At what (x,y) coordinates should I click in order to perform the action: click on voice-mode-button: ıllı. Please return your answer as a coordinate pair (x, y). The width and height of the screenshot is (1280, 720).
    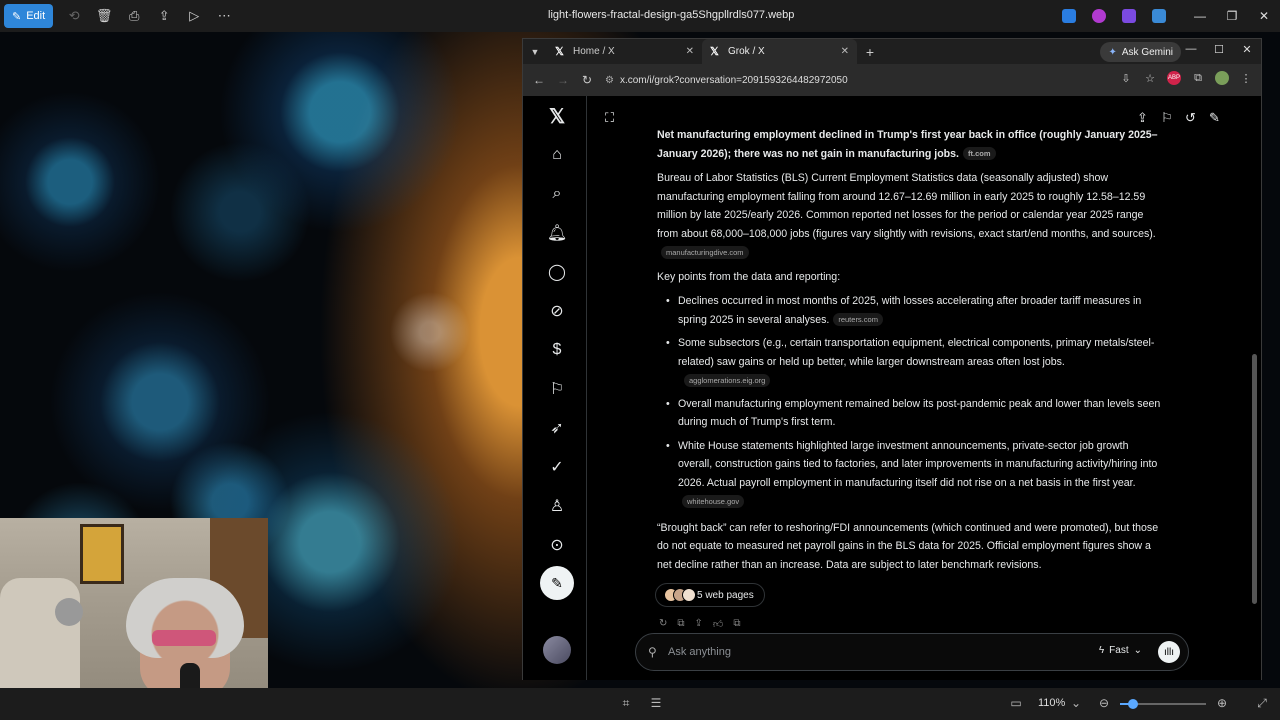
    Looking at the image, I should click on (1169, 652).